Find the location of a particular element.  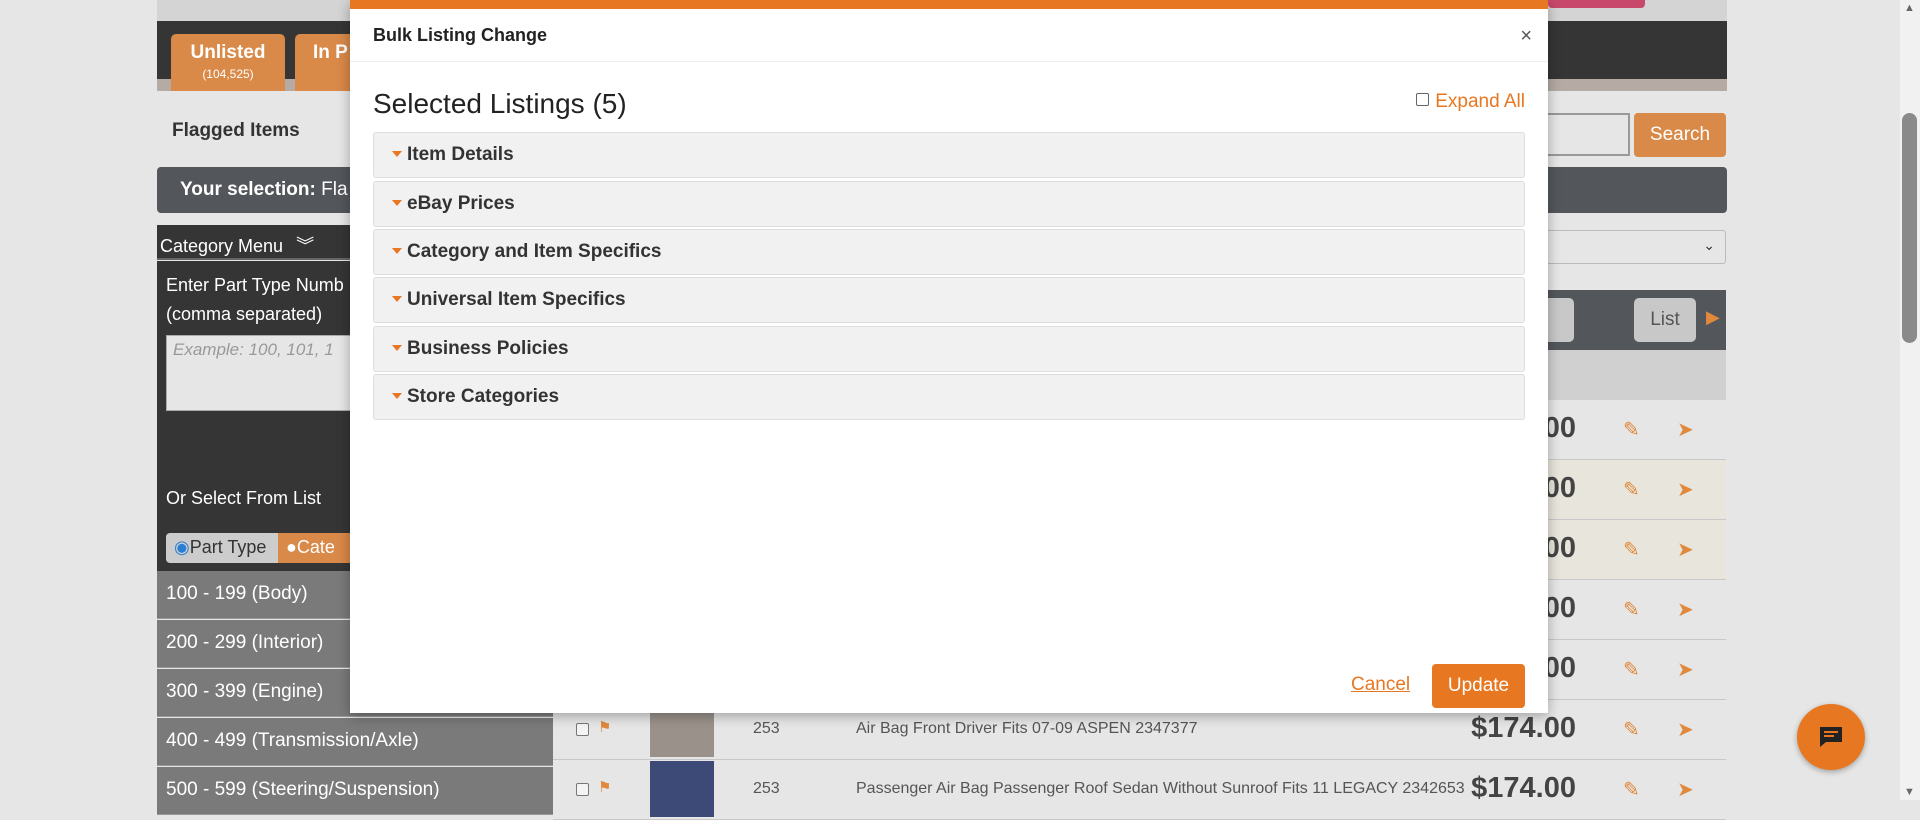

radio-label: Cate is located at coordinates (315, 547).